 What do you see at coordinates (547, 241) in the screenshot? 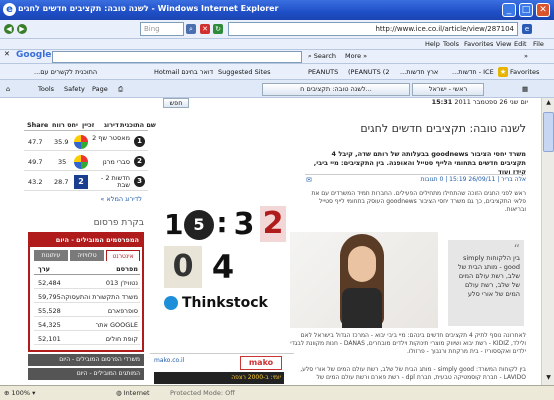
I see `vertical-scrollbar: ▲ ▼` at bounding box center [547, 241].